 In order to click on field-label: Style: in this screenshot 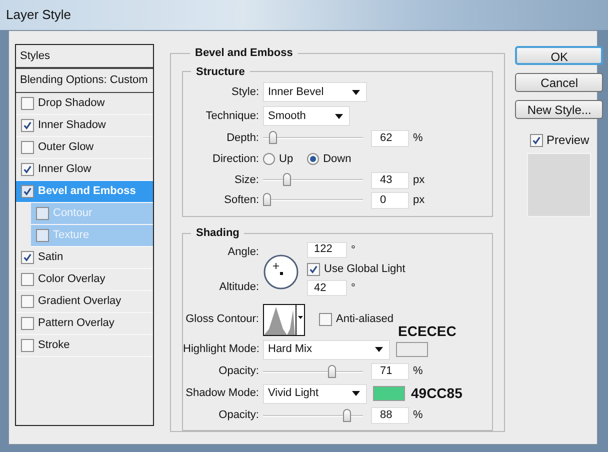, I will do `click(245, 92)`.